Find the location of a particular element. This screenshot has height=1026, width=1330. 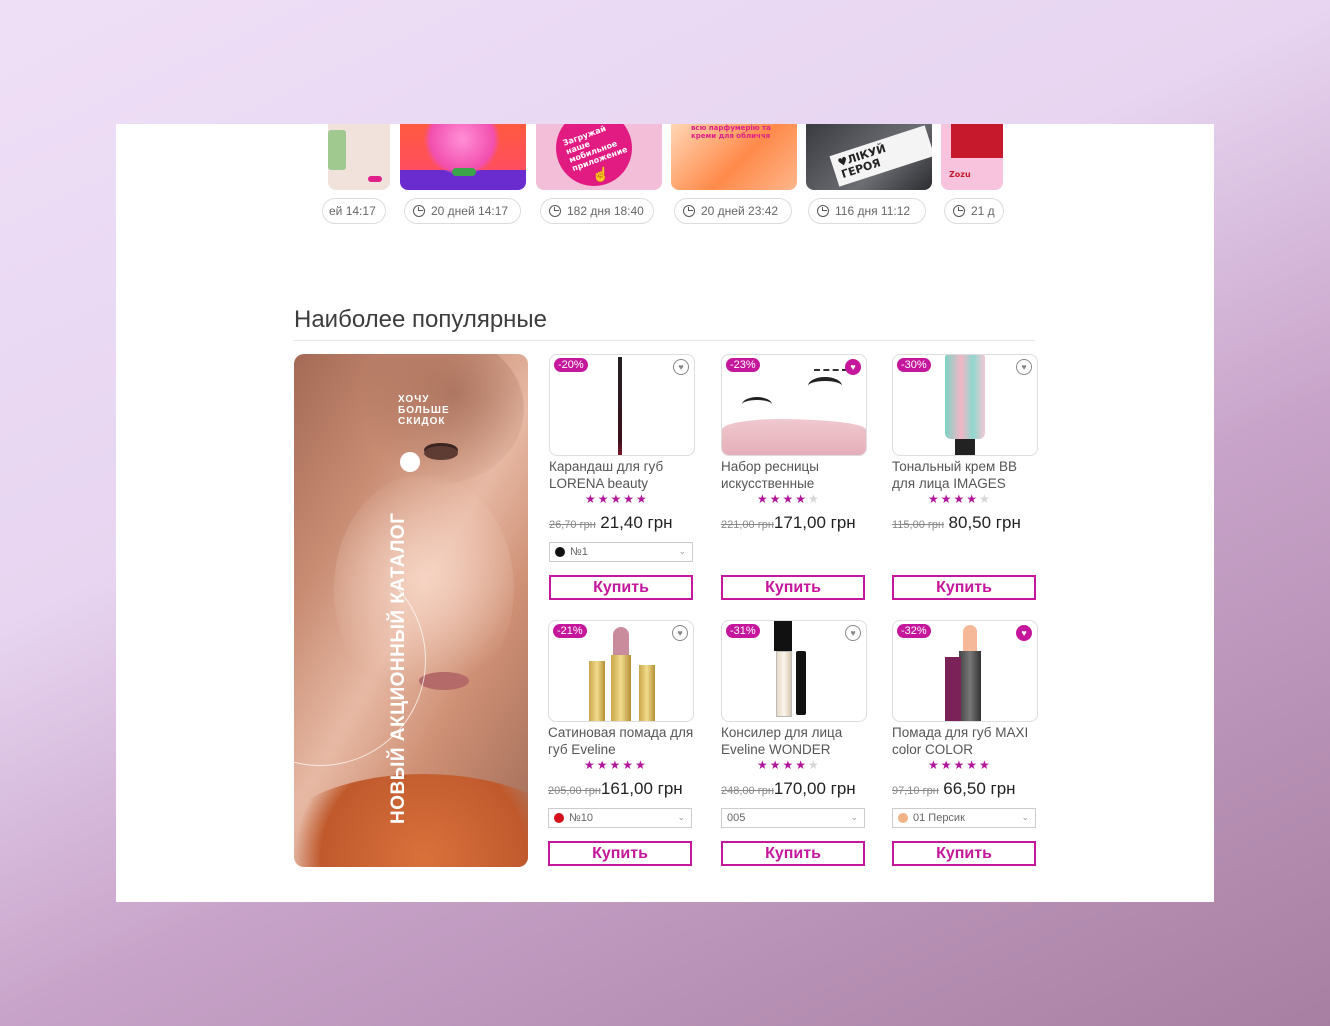

product-image: -20% ♥ is located at coordinates (622, 405).